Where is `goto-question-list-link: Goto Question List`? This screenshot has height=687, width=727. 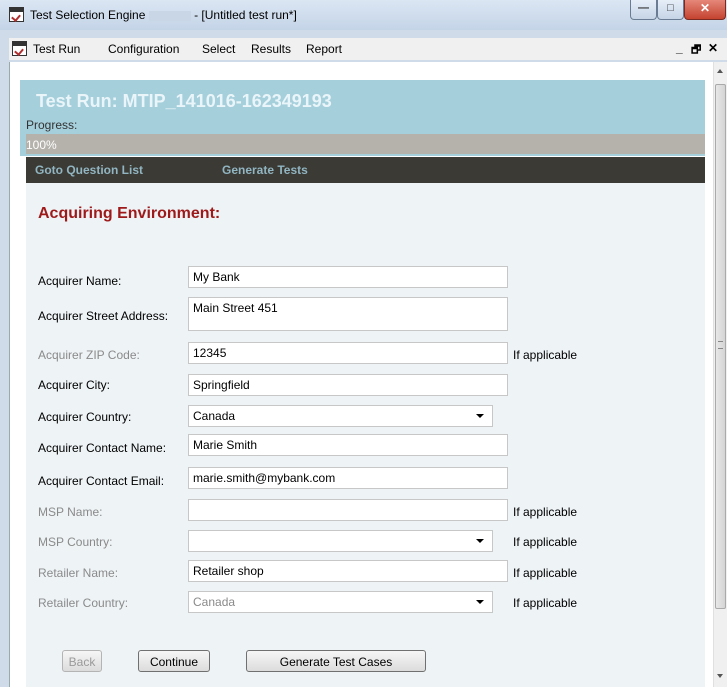 goto-question-list-link: Goto Question List is located at coordinates (89, 170).